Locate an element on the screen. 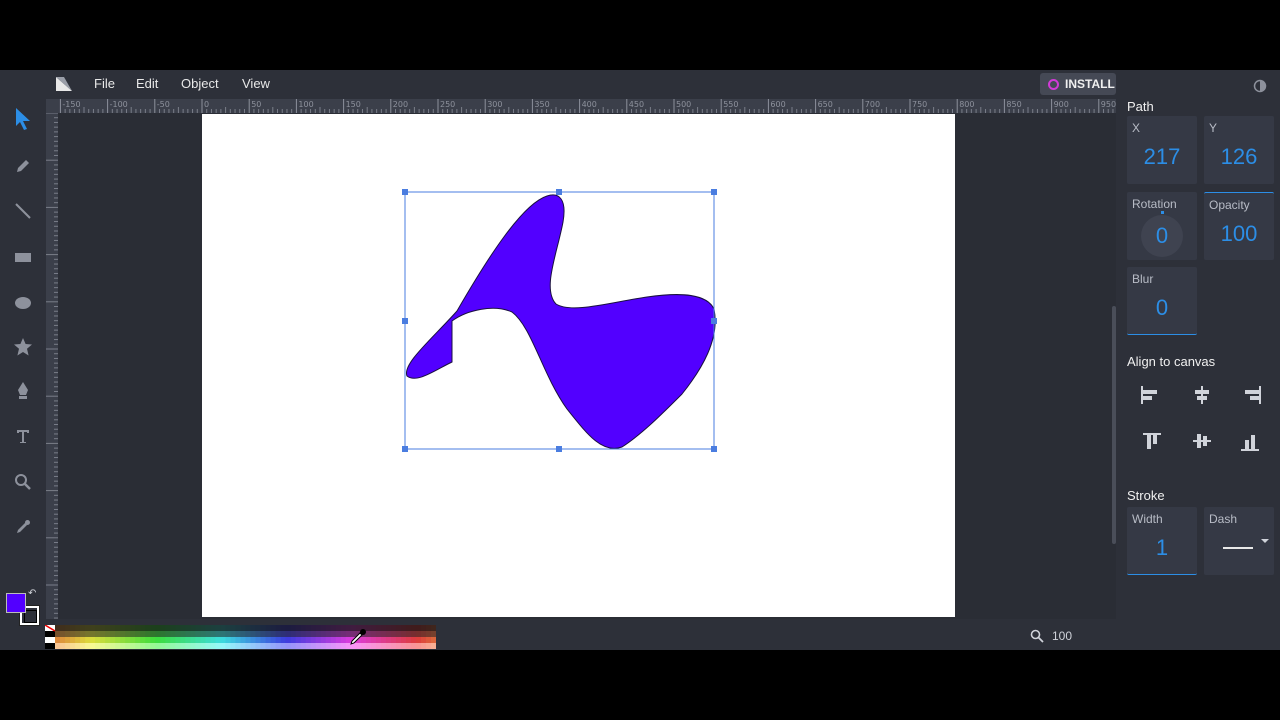 This screenshot has height=720, width=1280. install-icon is located at coordinates (1053, 84).